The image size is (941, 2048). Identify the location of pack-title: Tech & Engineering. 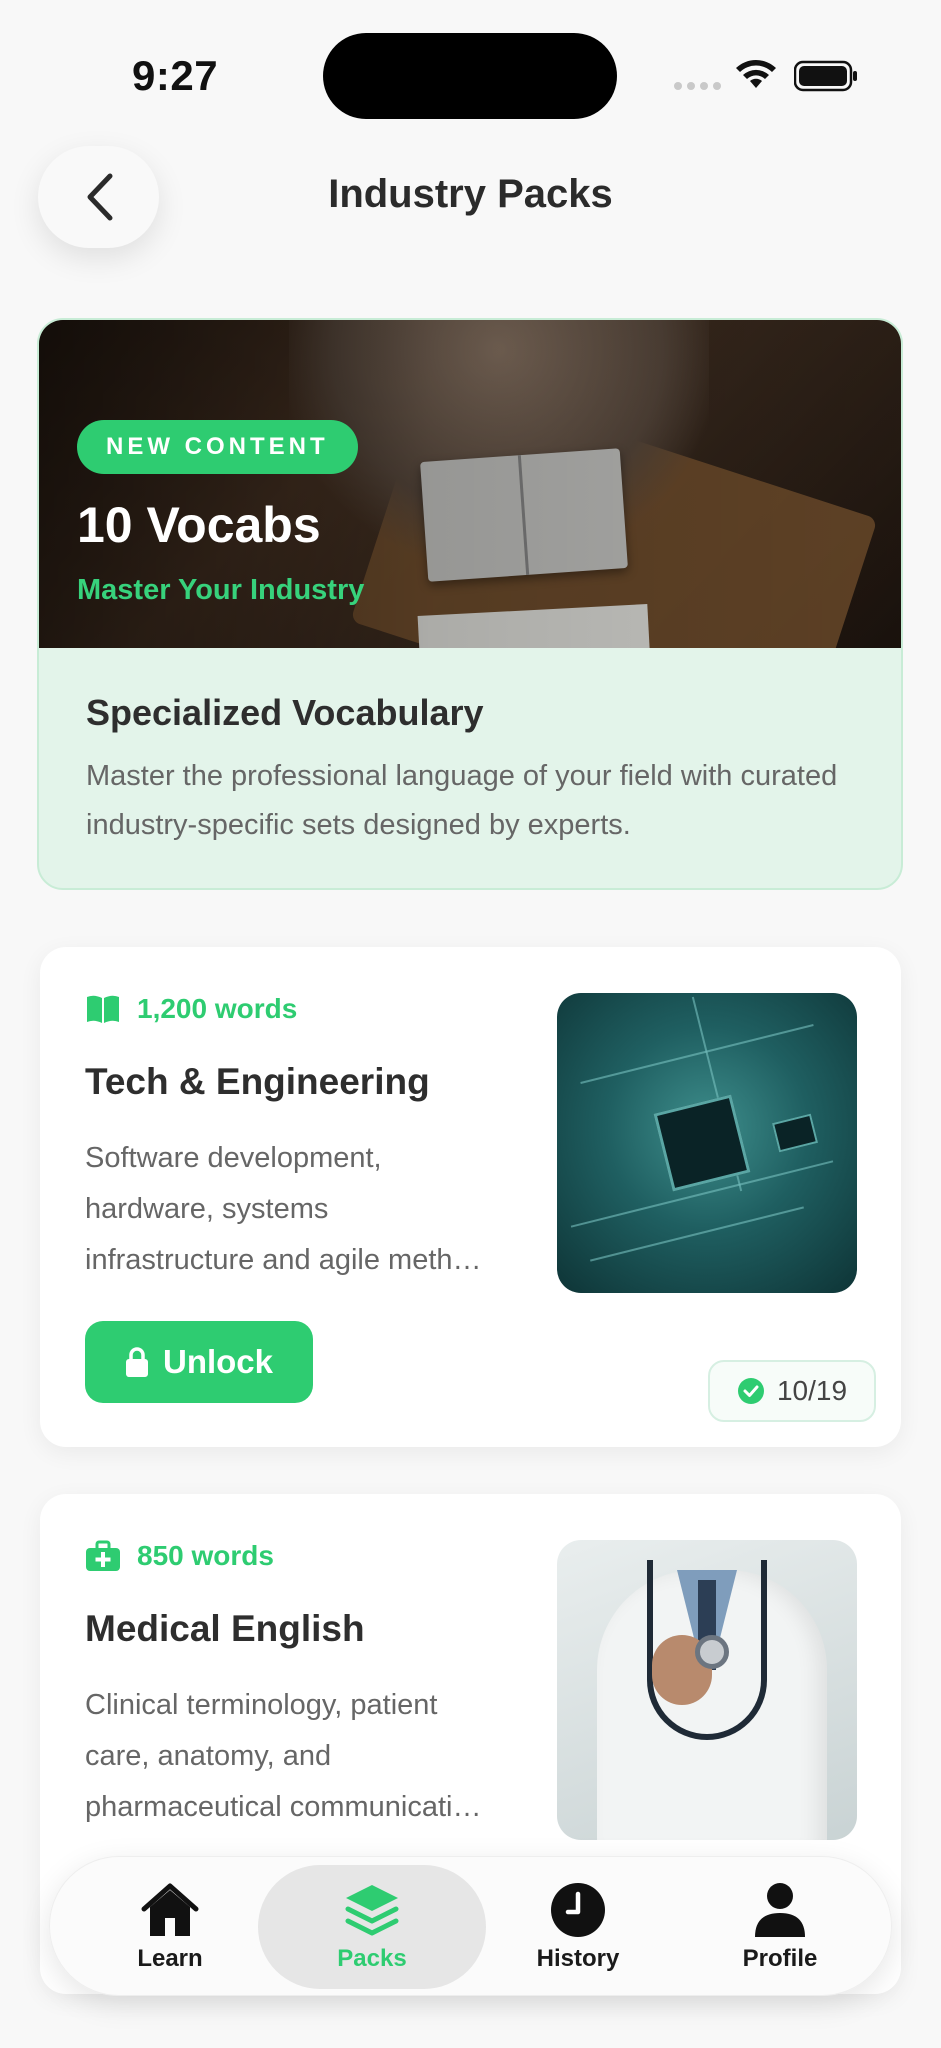
(257, 1081).